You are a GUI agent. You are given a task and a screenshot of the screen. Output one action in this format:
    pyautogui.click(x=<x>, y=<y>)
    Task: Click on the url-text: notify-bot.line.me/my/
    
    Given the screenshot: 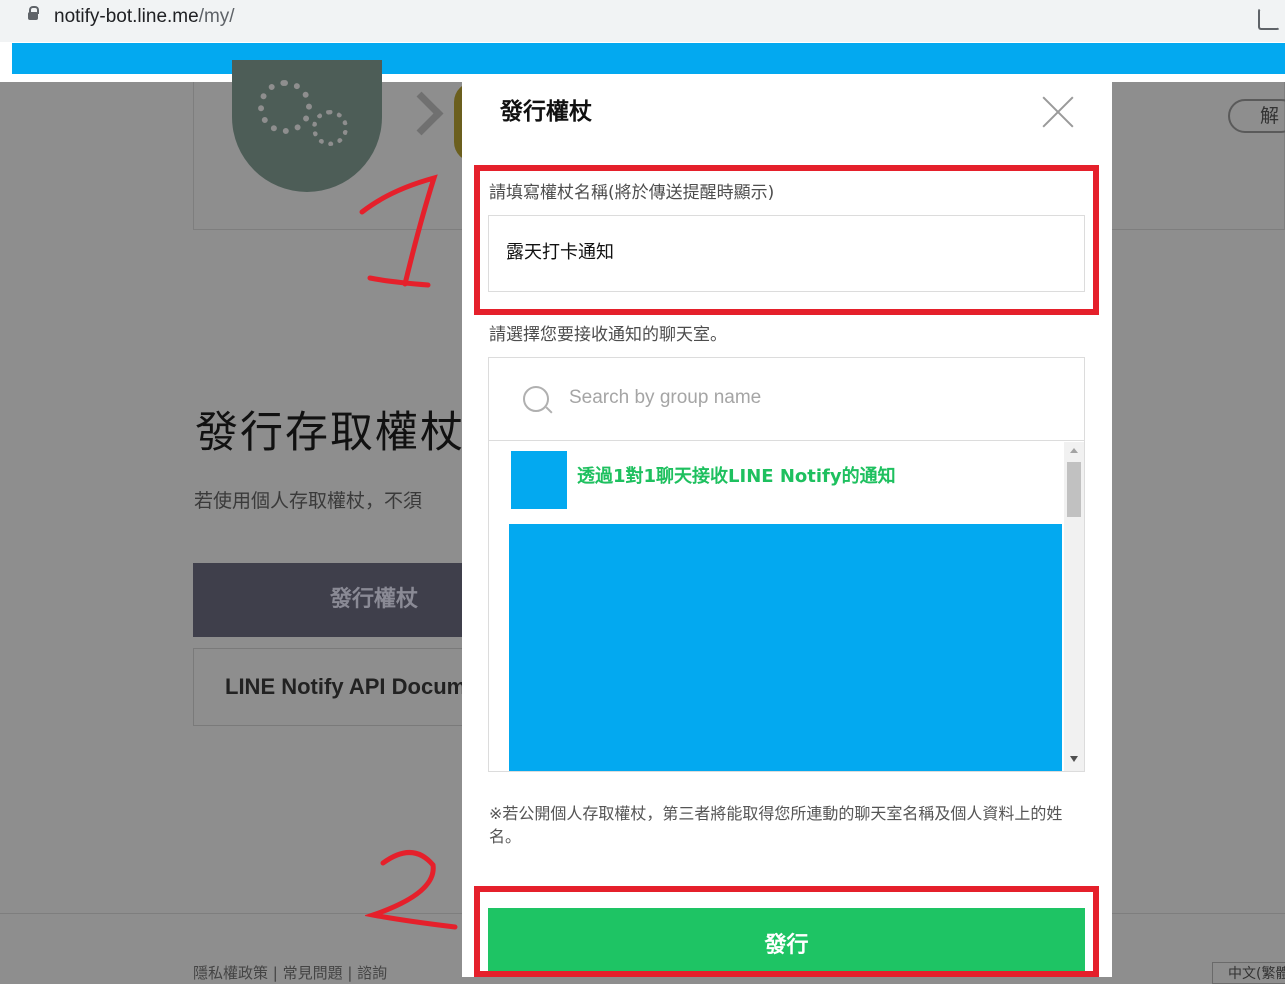 What is the action you would take?
    pyautogui.click(x=144, y=17)
    